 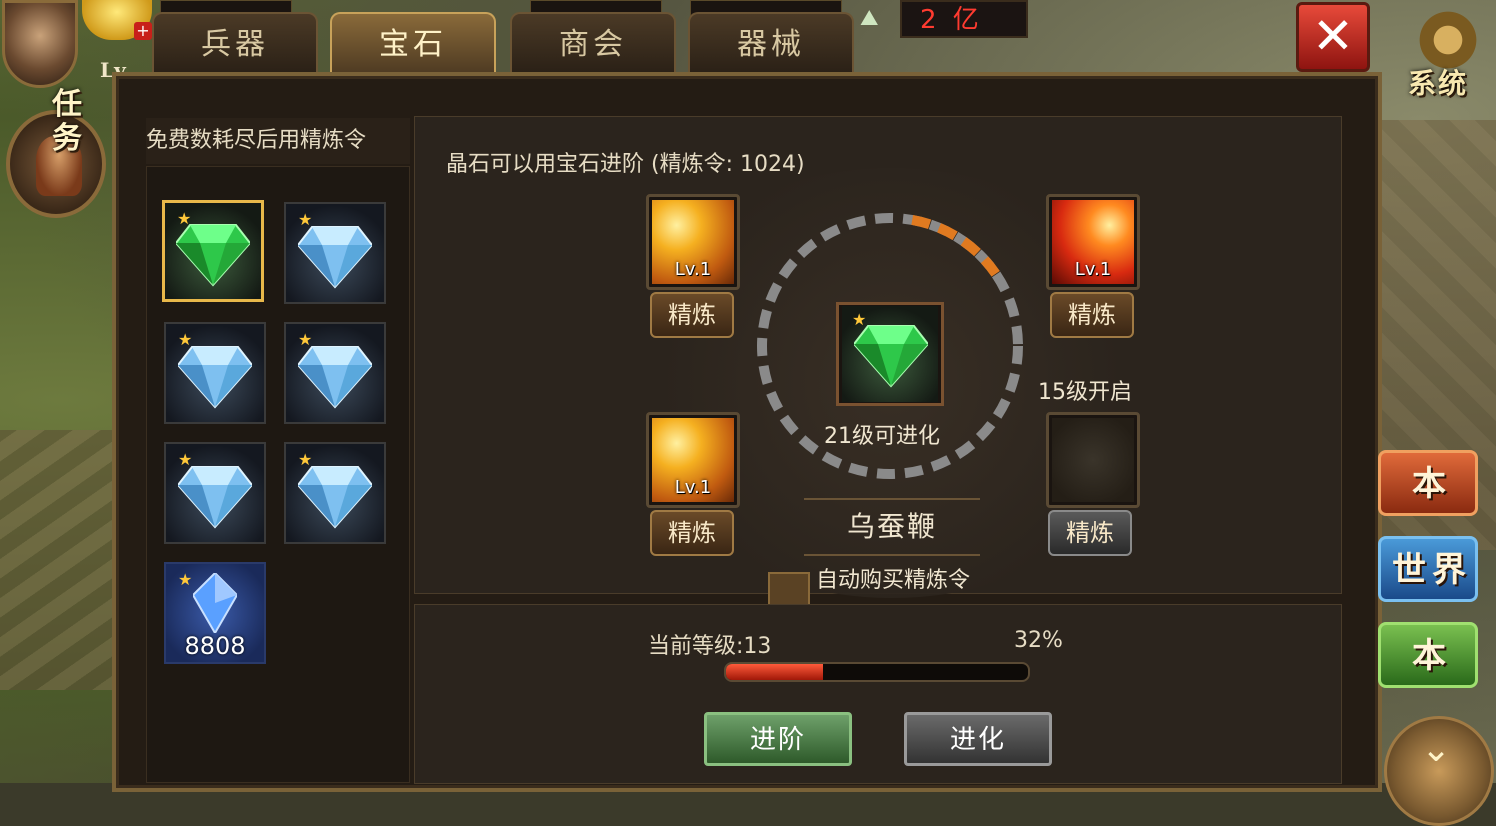 What do you see at coordinates (892, 527) in the screenshot?
I see `weapon-name: 乌蚕鞭` at bounding box center [892, 527].